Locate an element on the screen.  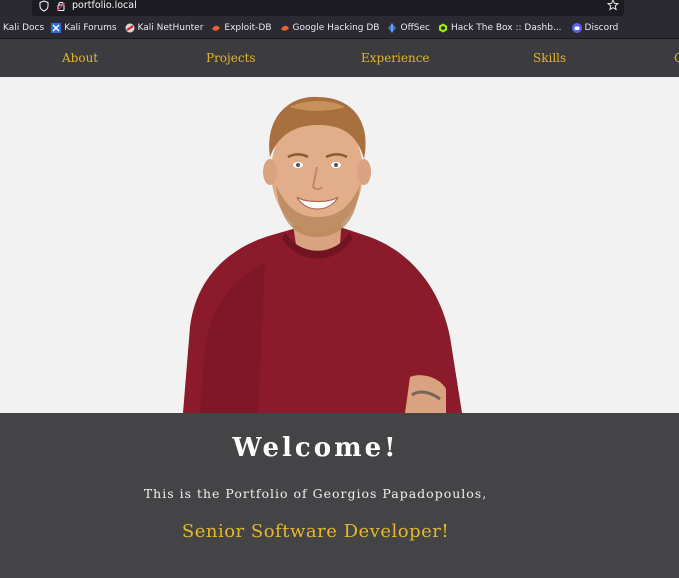
bookmark-kali-nethunter: Kali NetHunter is located at coordinates (164, 28).